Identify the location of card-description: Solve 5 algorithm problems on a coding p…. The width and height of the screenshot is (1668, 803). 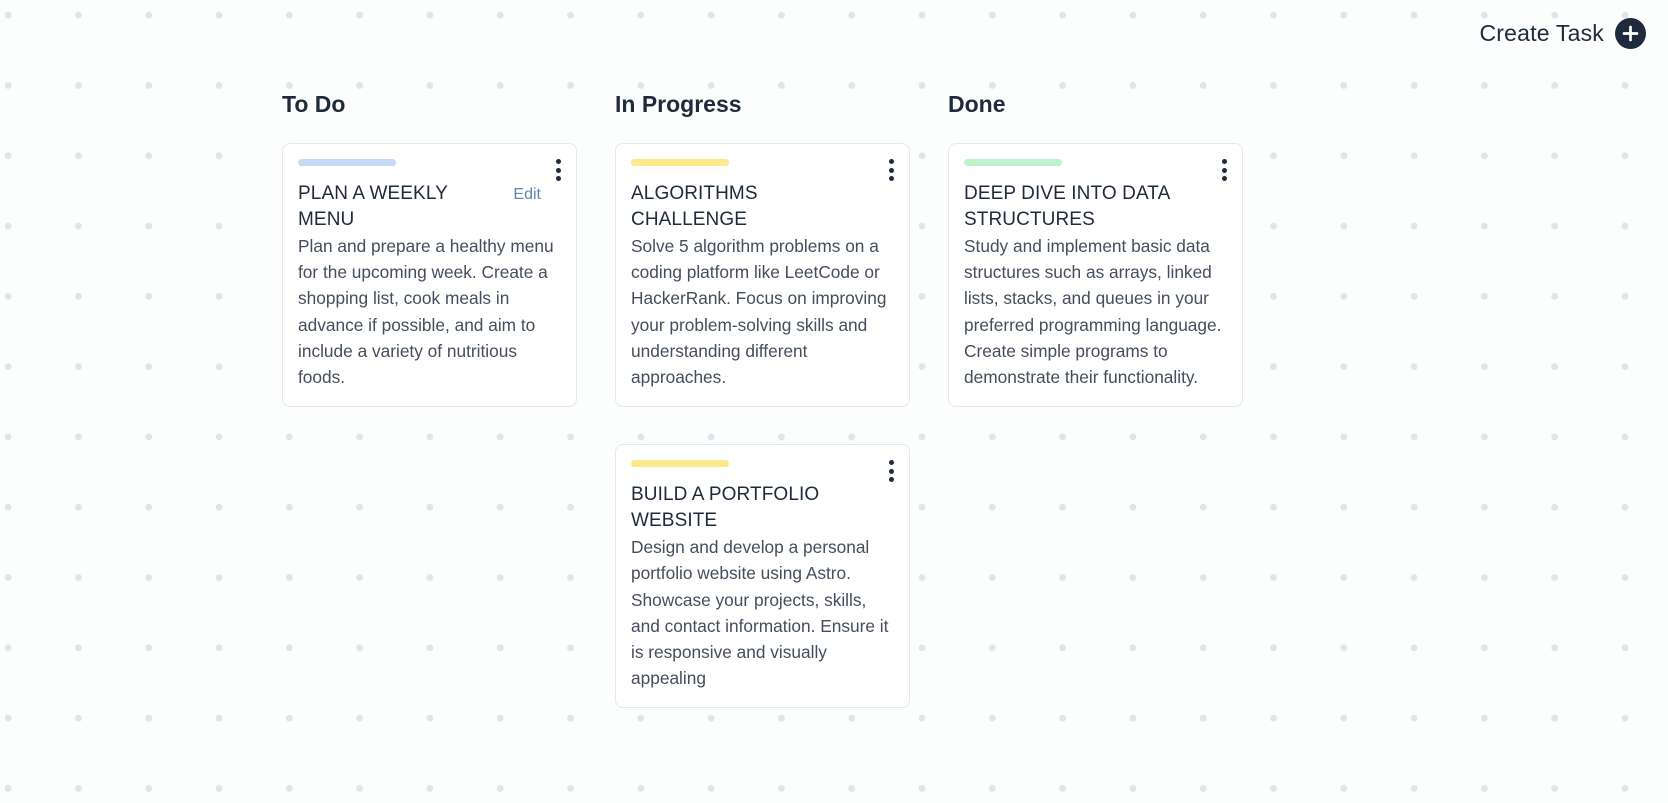
(759, 312).